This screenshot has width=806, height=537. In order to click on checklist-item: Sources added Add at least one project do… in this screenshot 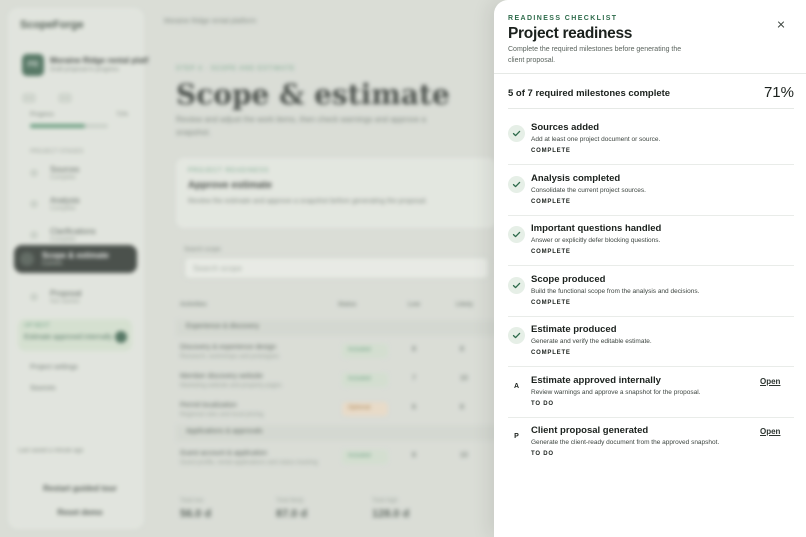, I will do `click(651, 140)`.